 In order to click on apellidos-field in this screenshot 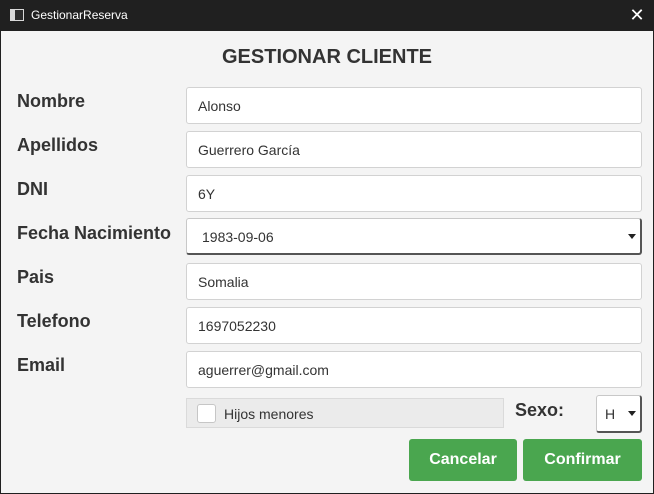, I will do `click(414, 149)`.